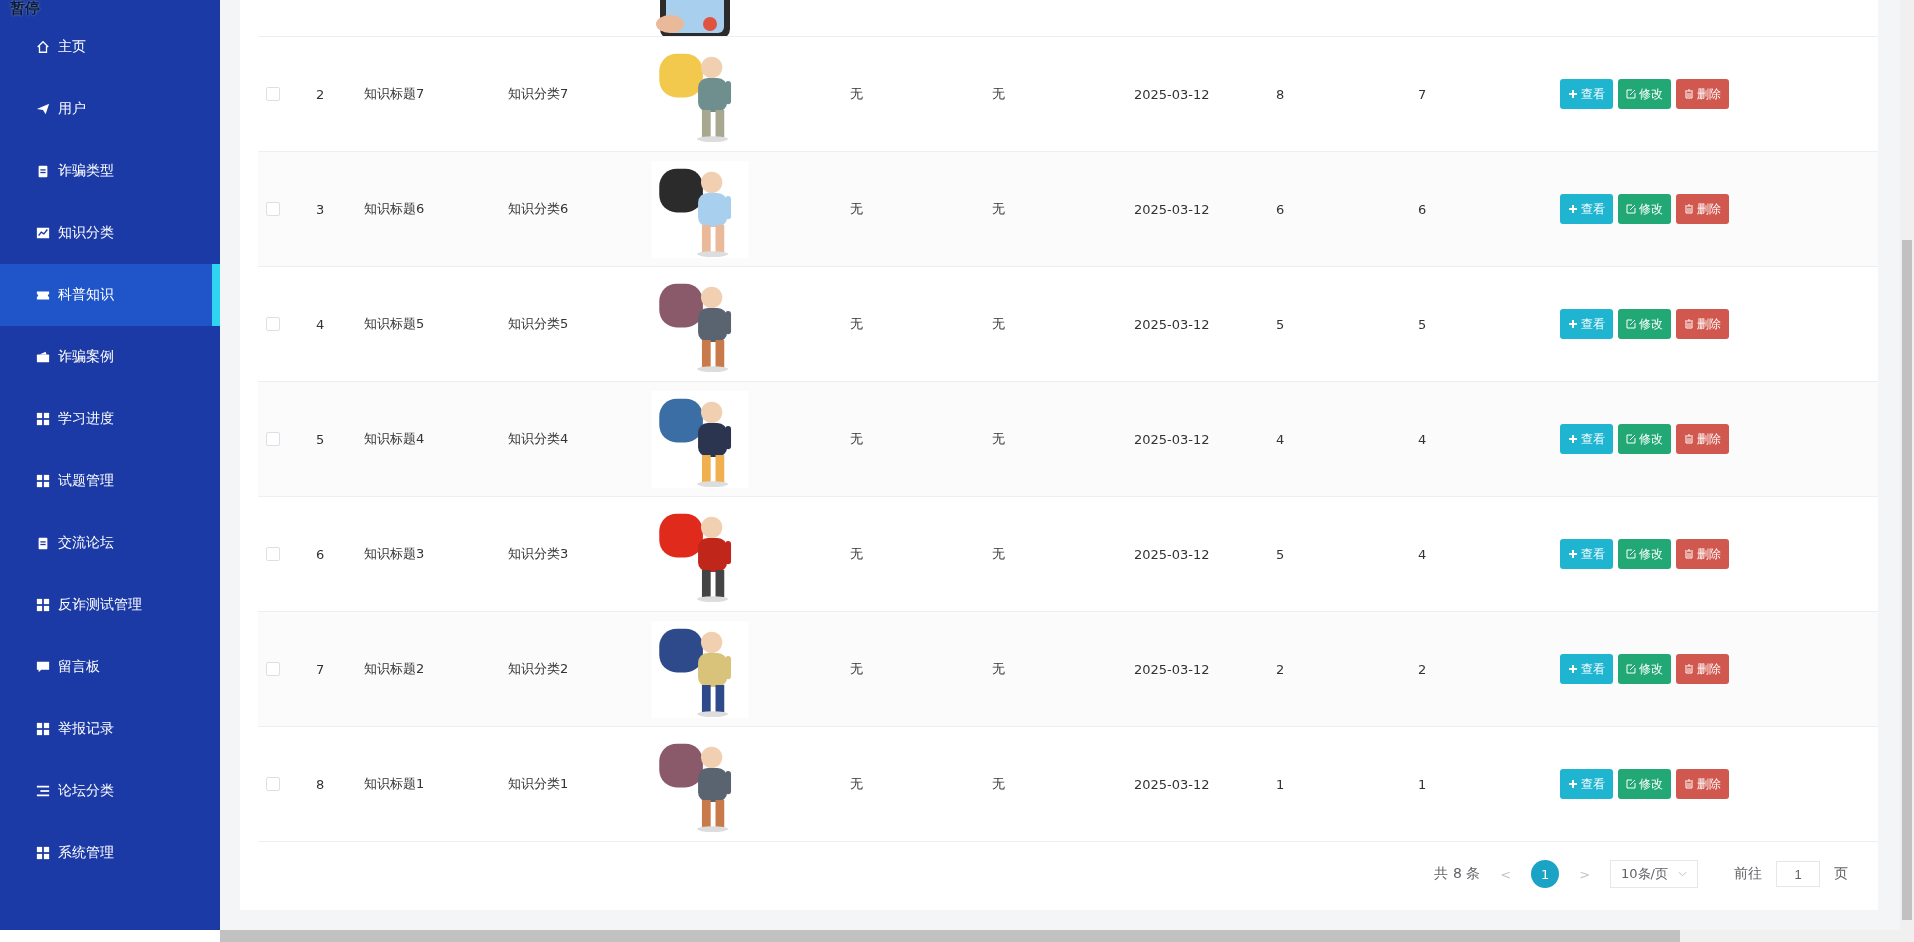 The height and width of the screenshot is (942, 1914). Describe the element at coordinates (110, 171) in the screenshot. I see `sidebar-item: 诈骗类型` at that location.